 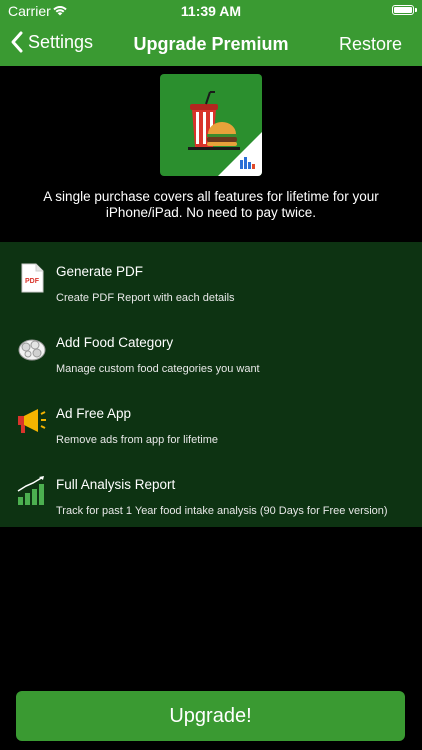 I want to click on feature-subtitle: Remove ads from app for lifetime, so click(x=137, y=440).